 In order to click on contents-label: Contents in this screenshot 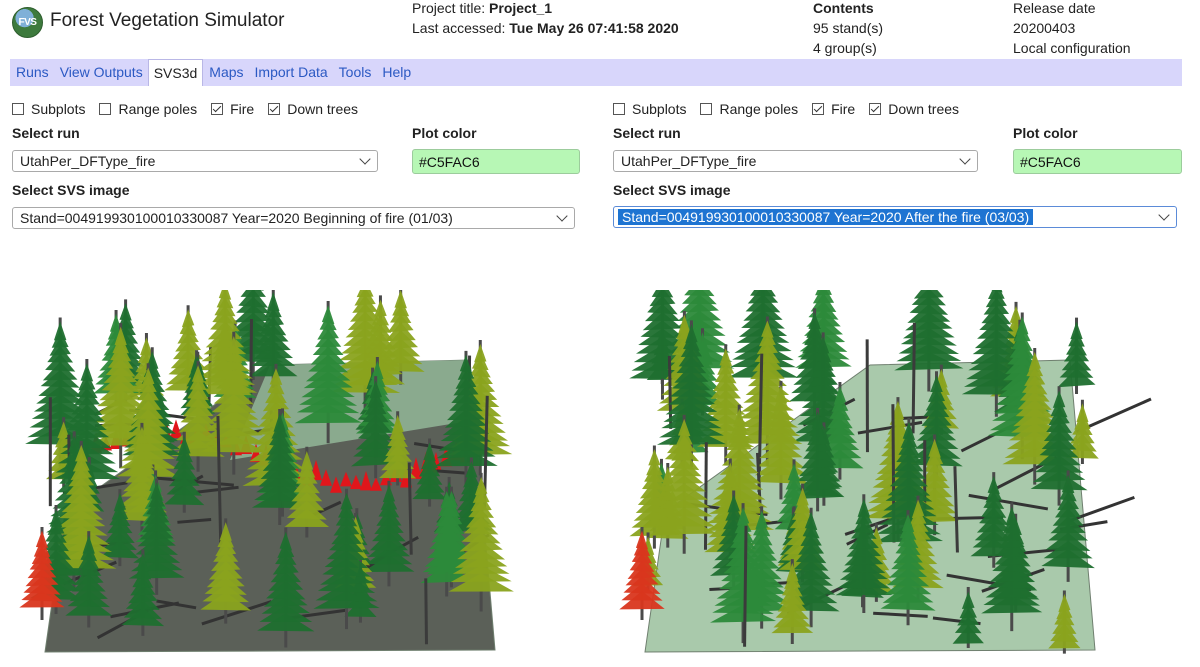, I will do `click(843, 8)`.